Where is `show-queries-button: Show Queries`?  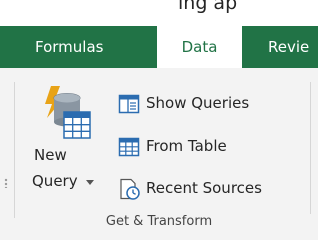
show-queries-button: Show Queries is located at coordinates (210, 104).